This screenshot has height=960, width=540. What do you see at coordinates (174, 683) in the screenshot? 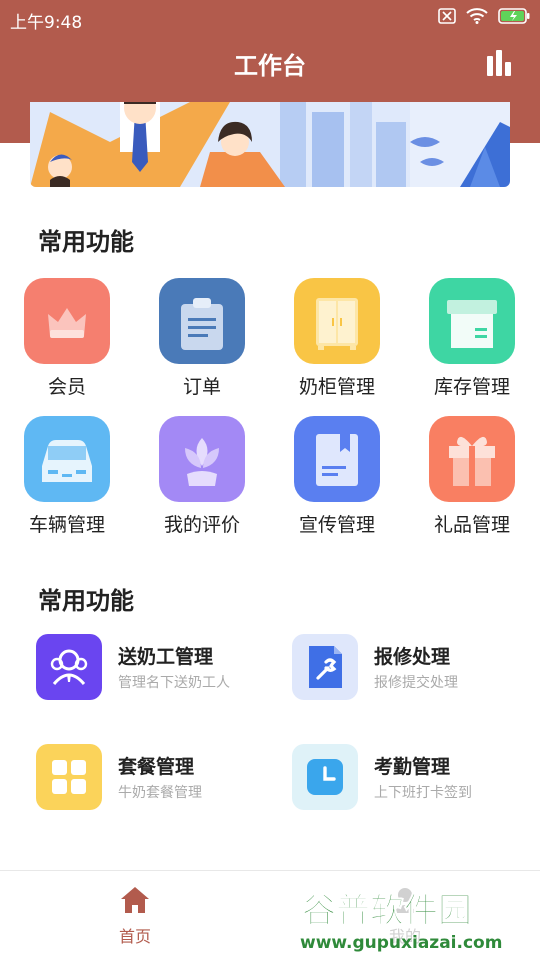
I see `mgmt-subtitle: 管理名下送奶工人` at bounding box center [174, 683].